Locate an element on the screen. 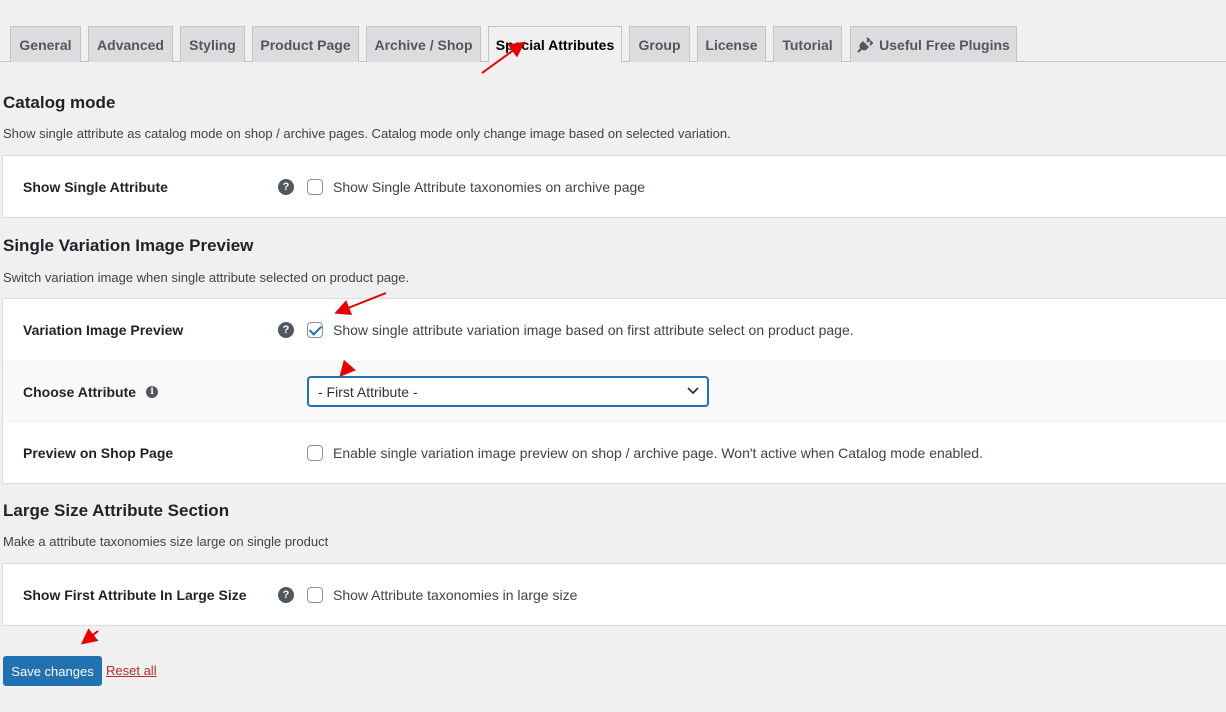 The height and width of the screenshot is (712, 1226). choose-attribute-selected-value: - First Attribute - is located at coordinates (368, 391).